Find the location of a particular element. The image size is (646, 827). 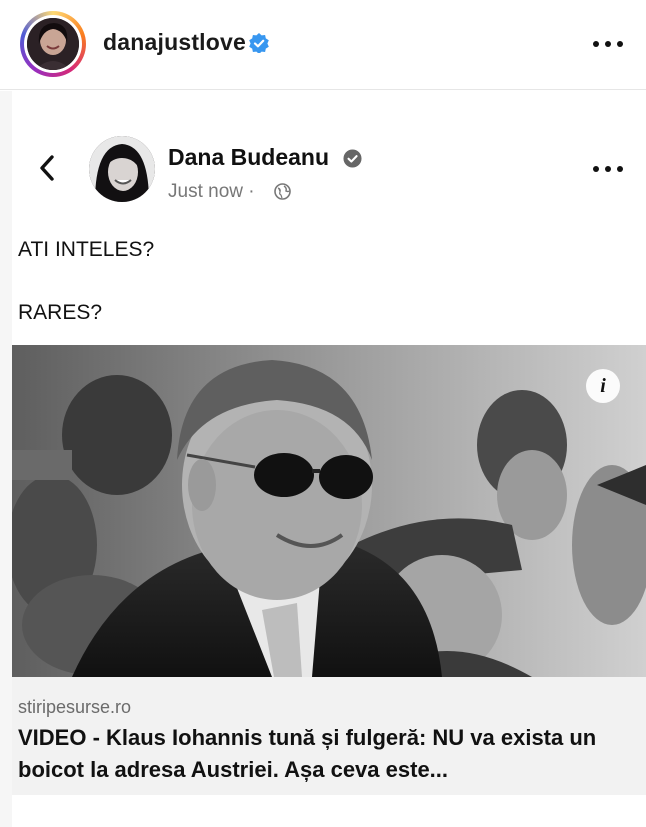

facebook-avatar is located at coordinates (122, 169).